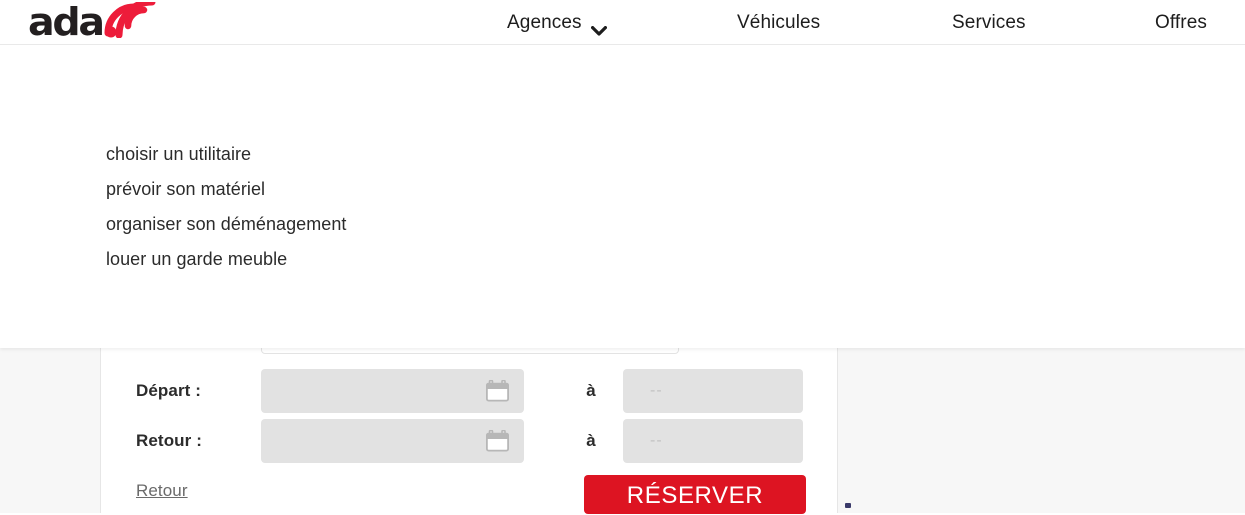 This screenshot has height=515, width=1245. I want to click on nav-item-services-label: Services, so click(989, 22).